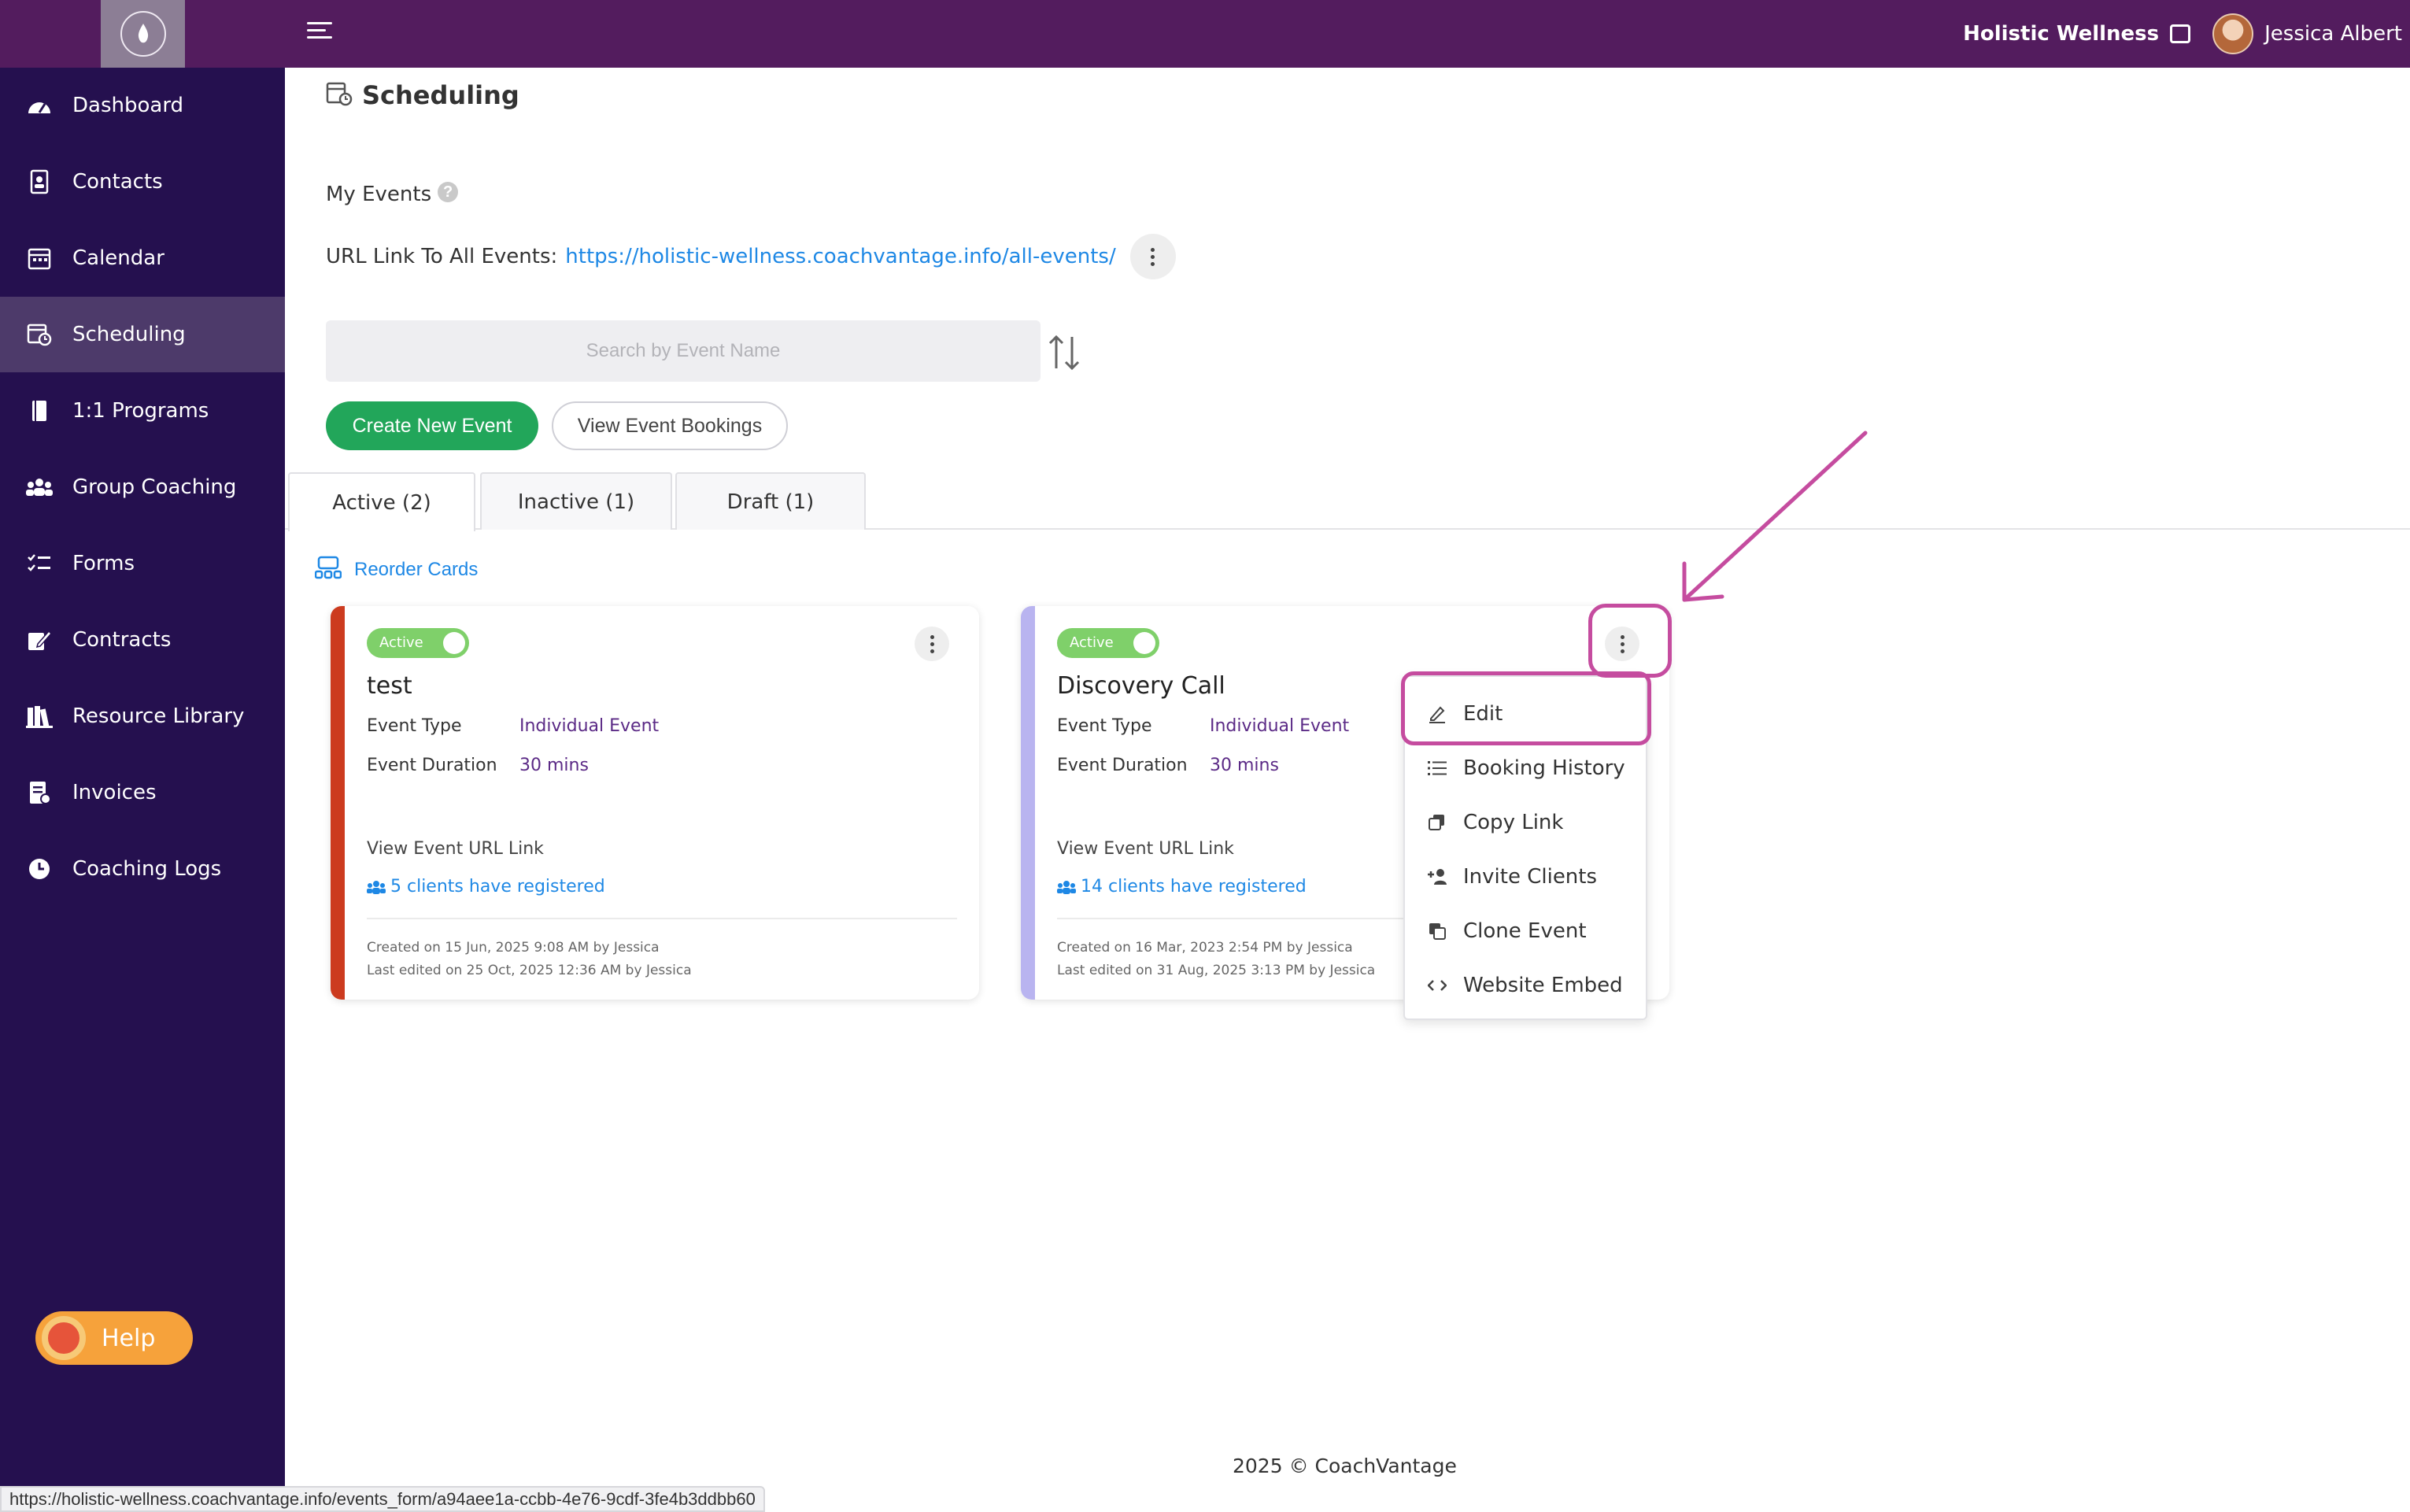  I want to click on kebab-icon, so click(932, 644).